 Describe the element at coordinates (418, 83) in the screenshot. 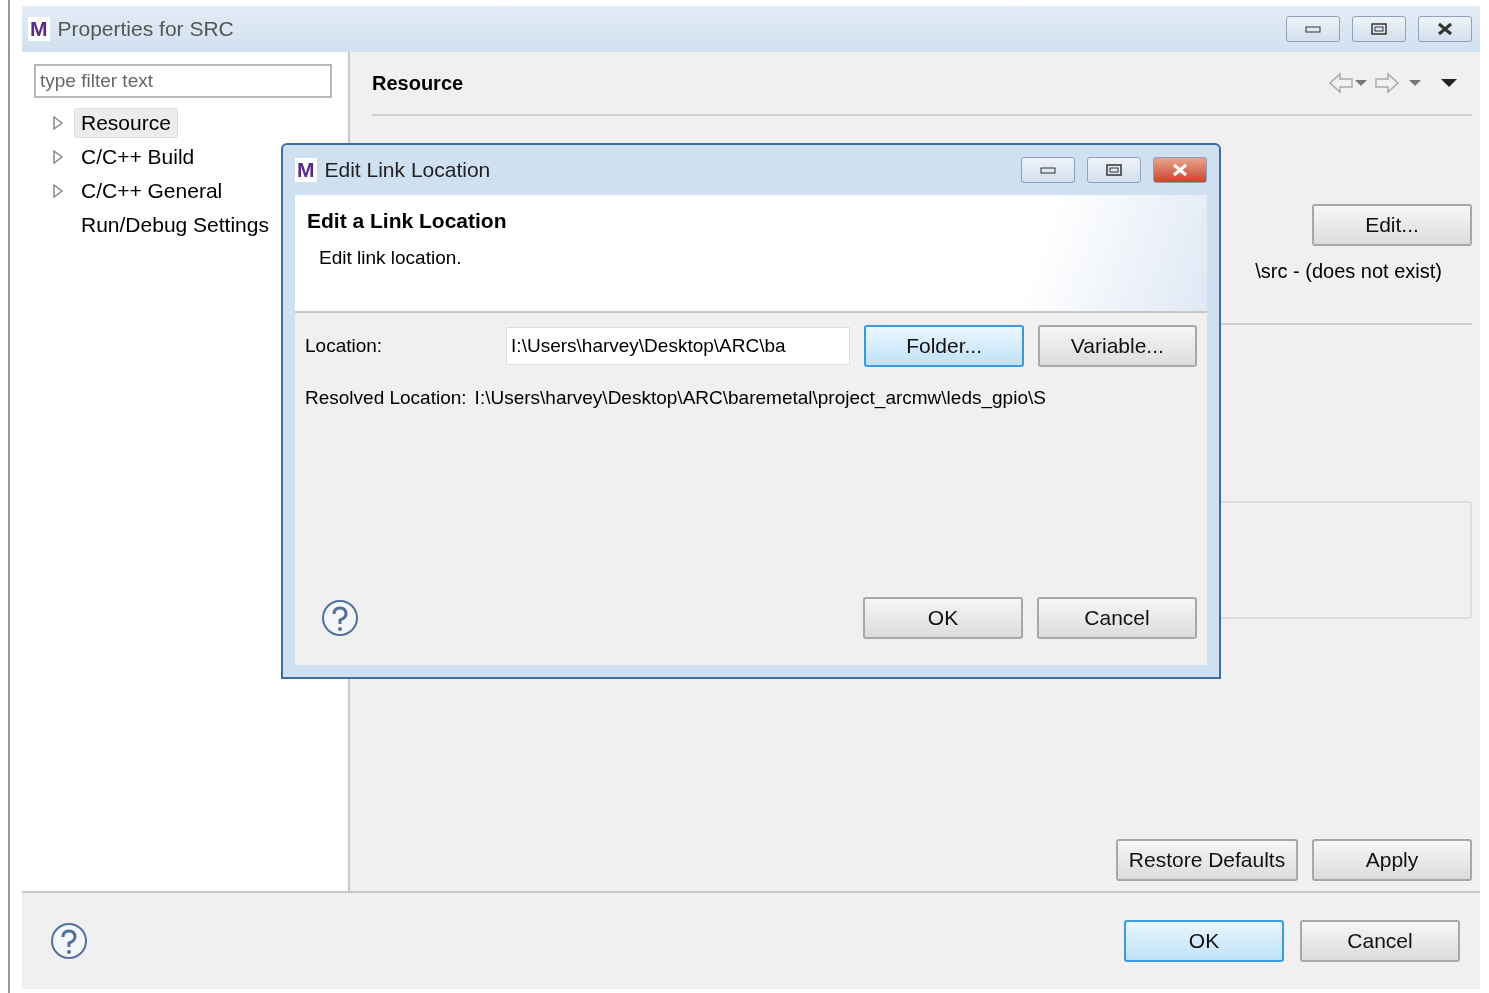

I see `page-title: Resource` at that location.